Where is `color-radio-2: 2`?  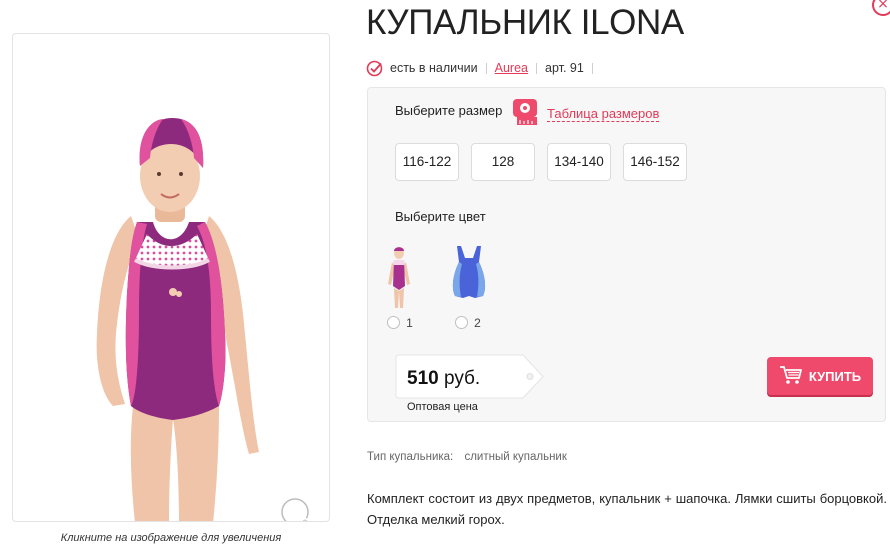
color-radio-2: 2 is located at coordinates (468, 321).